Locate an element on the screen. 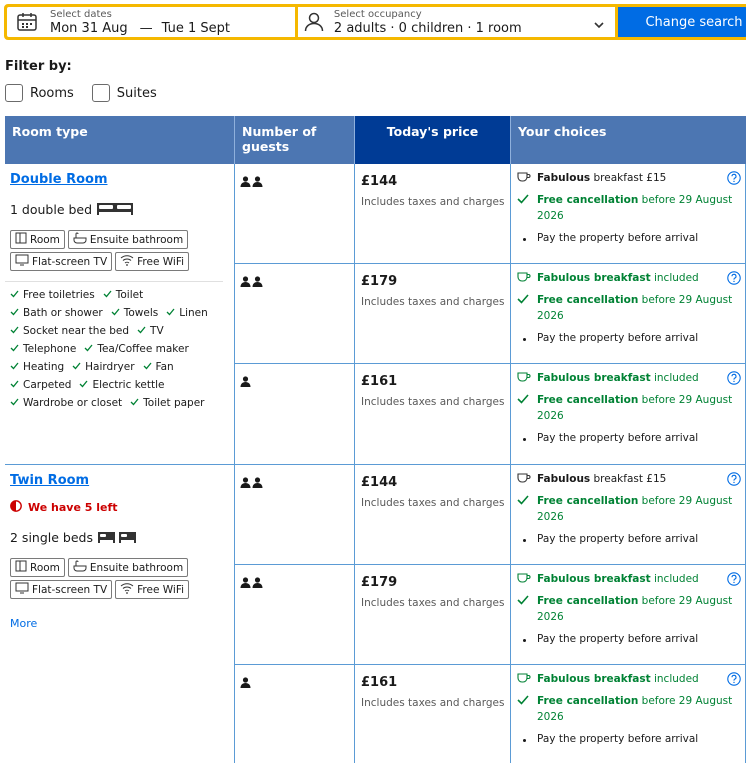 The width and height of the screenshot is (746, 763). amenity-label: TV is located at coordinates (157, 331).